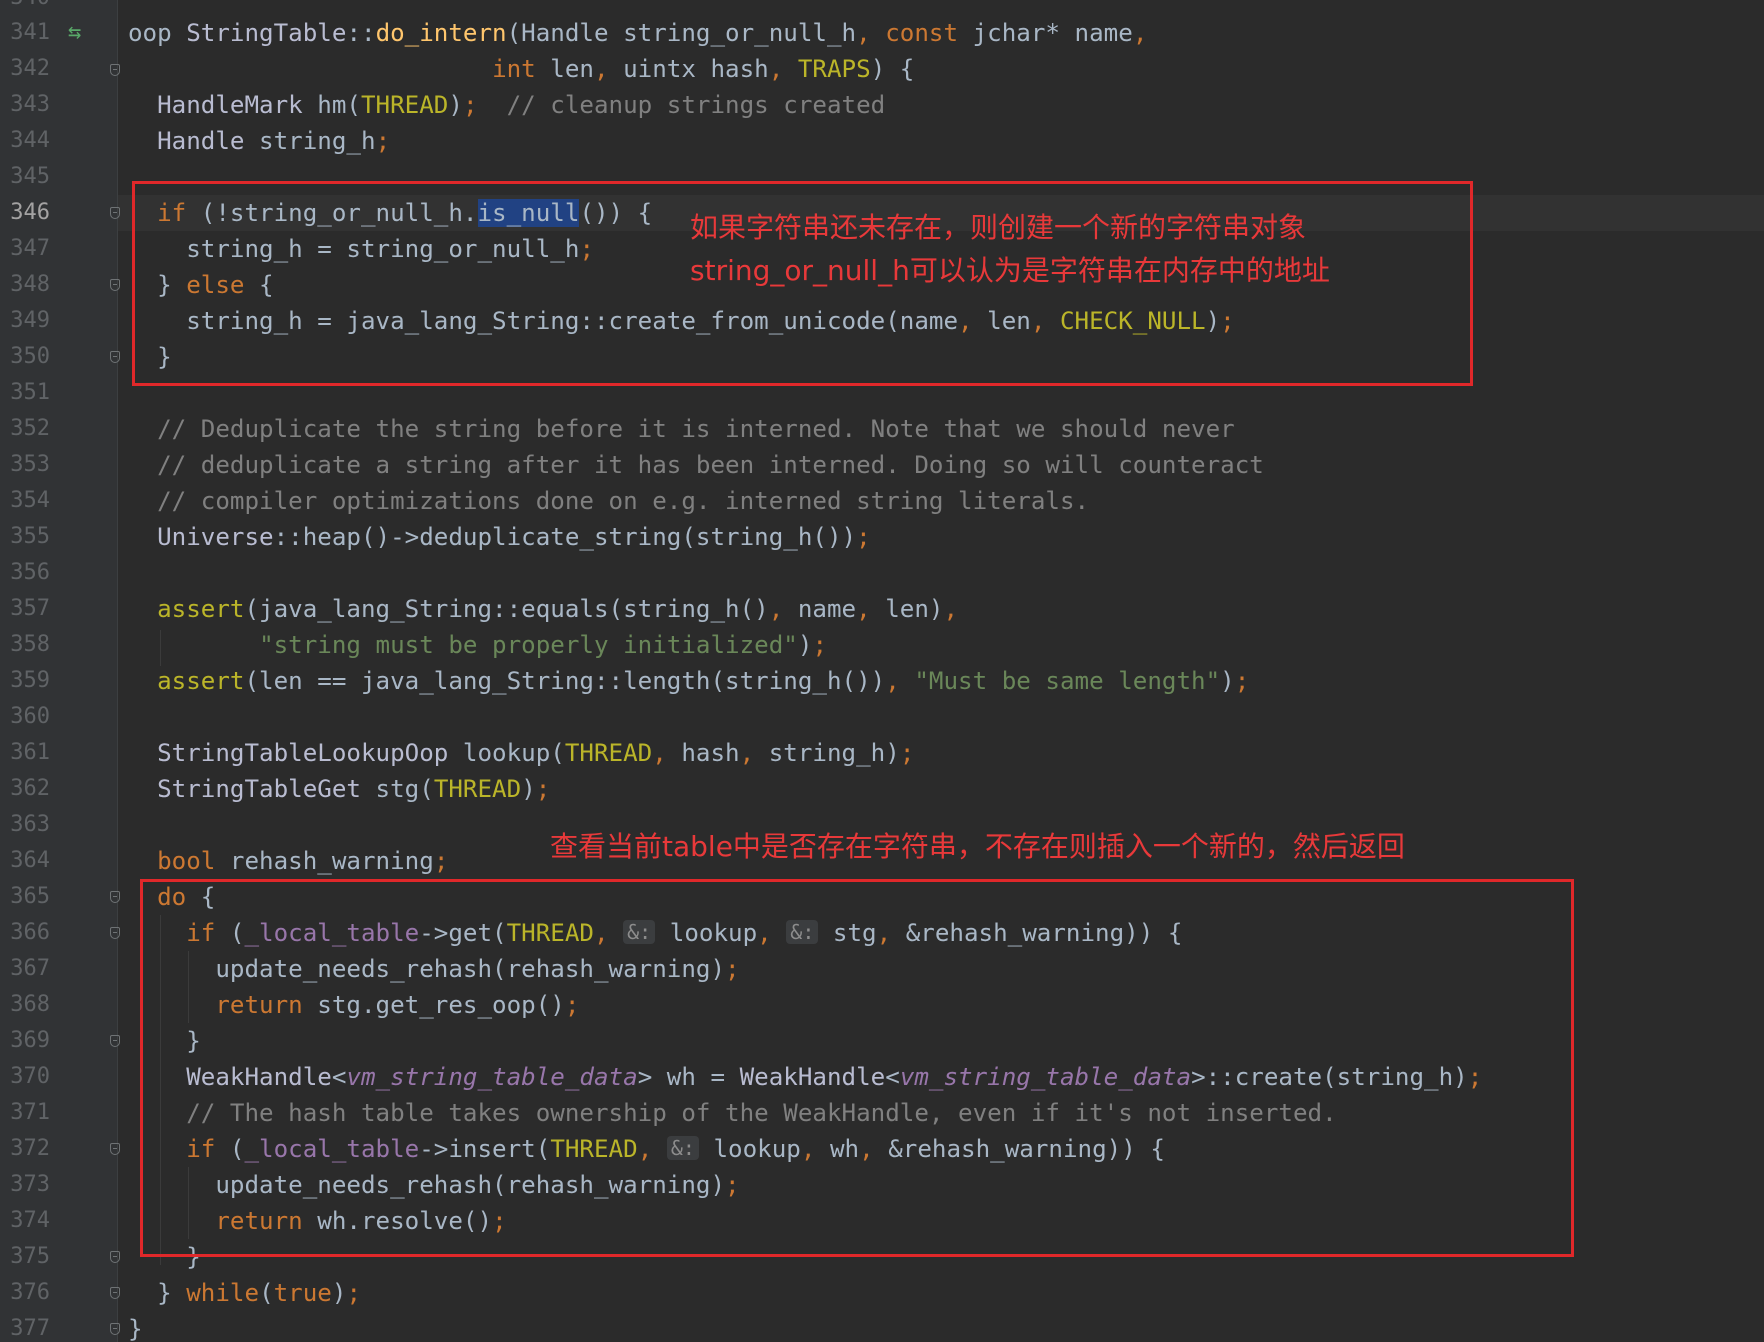 Image resolution: width=1764 pixels, height=1342 pixels. I want to click on line-number: 347, so click(30, 248).